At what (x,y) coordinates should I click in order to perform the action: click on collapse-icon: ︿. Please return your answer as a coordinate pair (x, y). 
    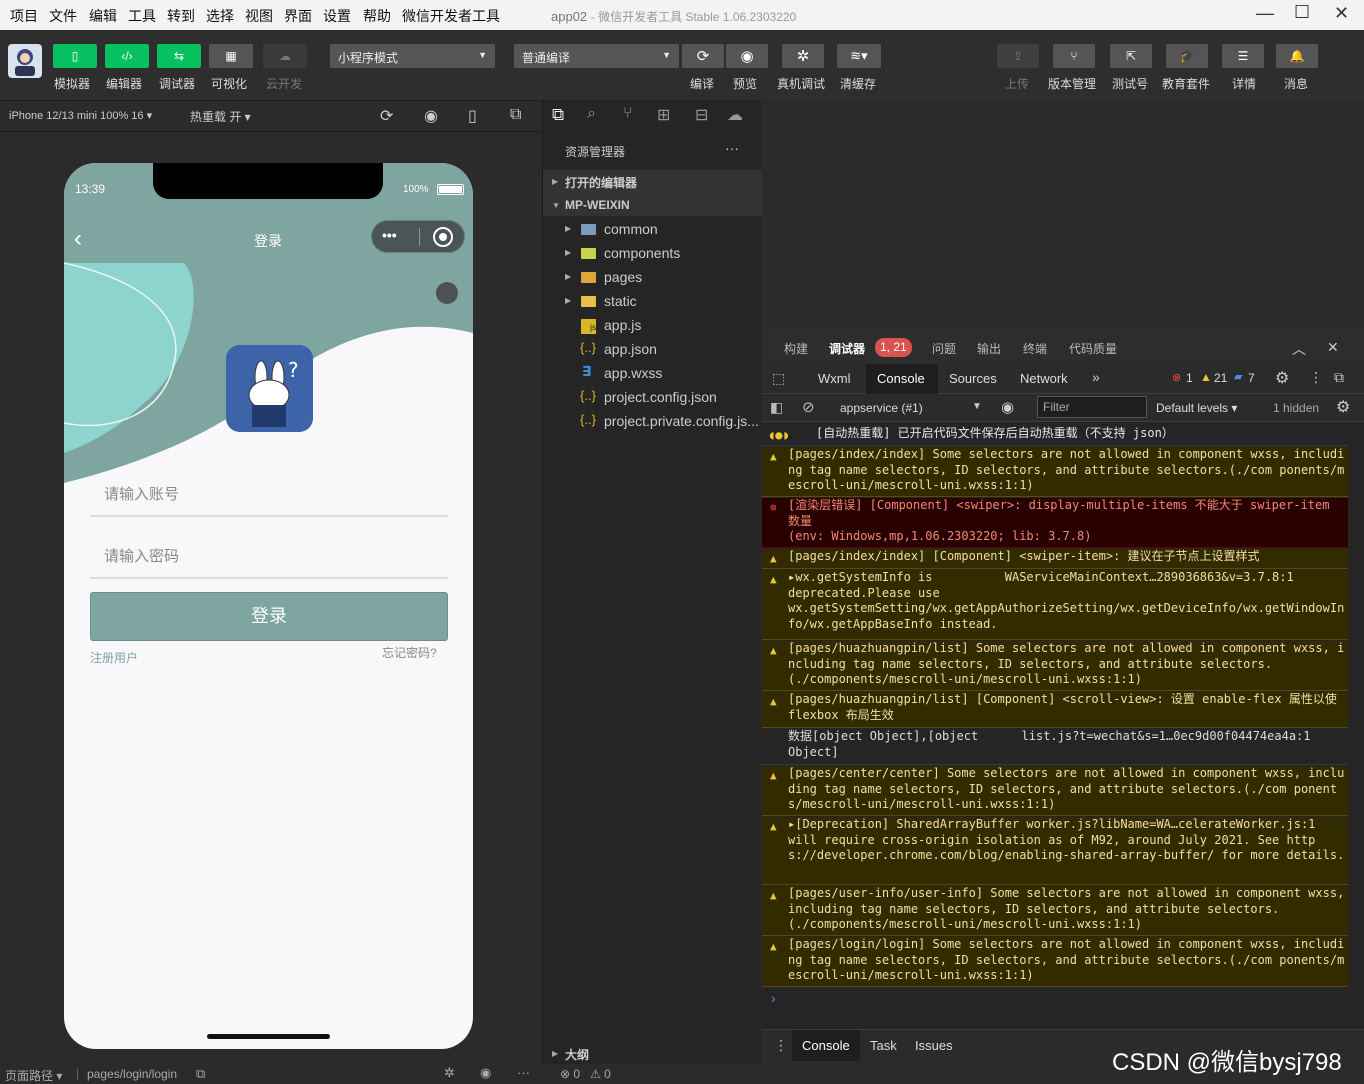
    Looking at the image, I should click on (1299, 349).